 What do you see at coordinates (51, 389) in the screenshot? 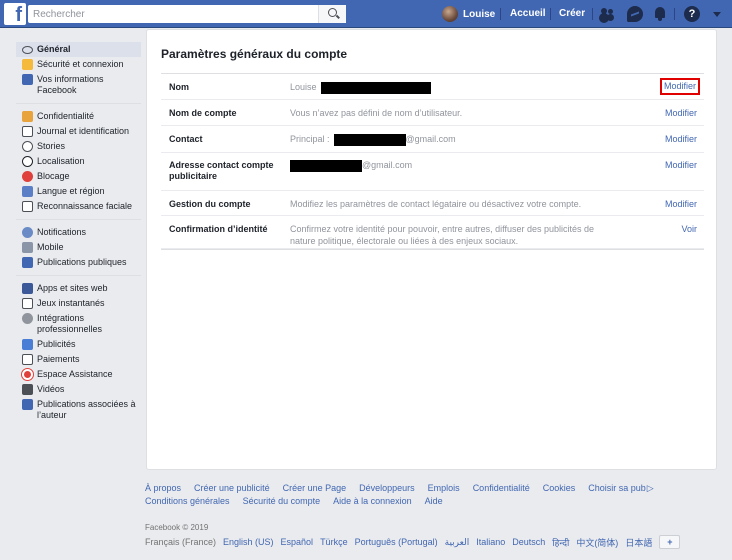
I see `sidebar-item-label: Vidéos` at bounding box center [51, 389].